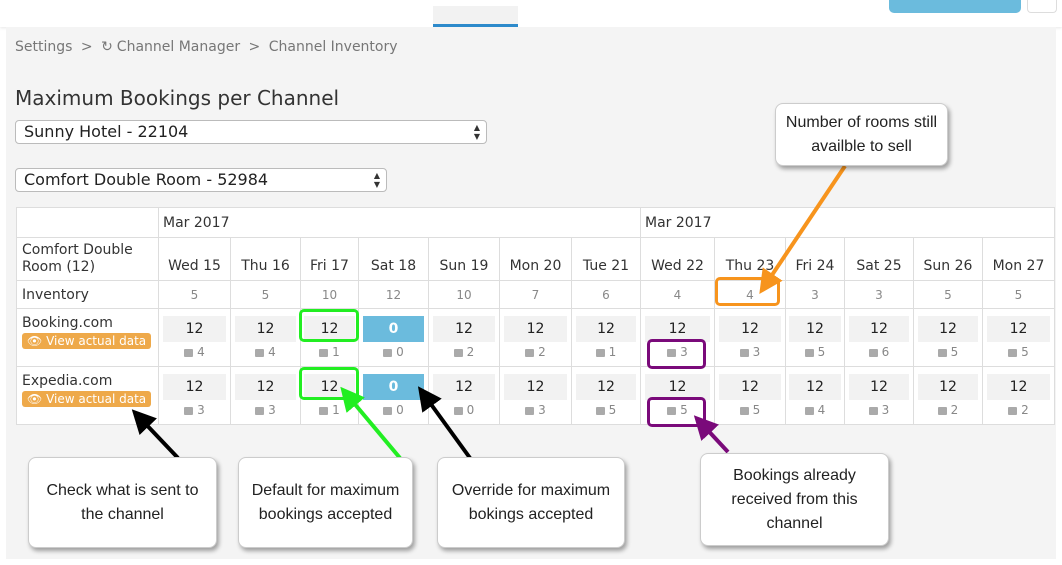  I want to click on callout-default-max: Default for maximum bookings accepted, so click(325, 502).